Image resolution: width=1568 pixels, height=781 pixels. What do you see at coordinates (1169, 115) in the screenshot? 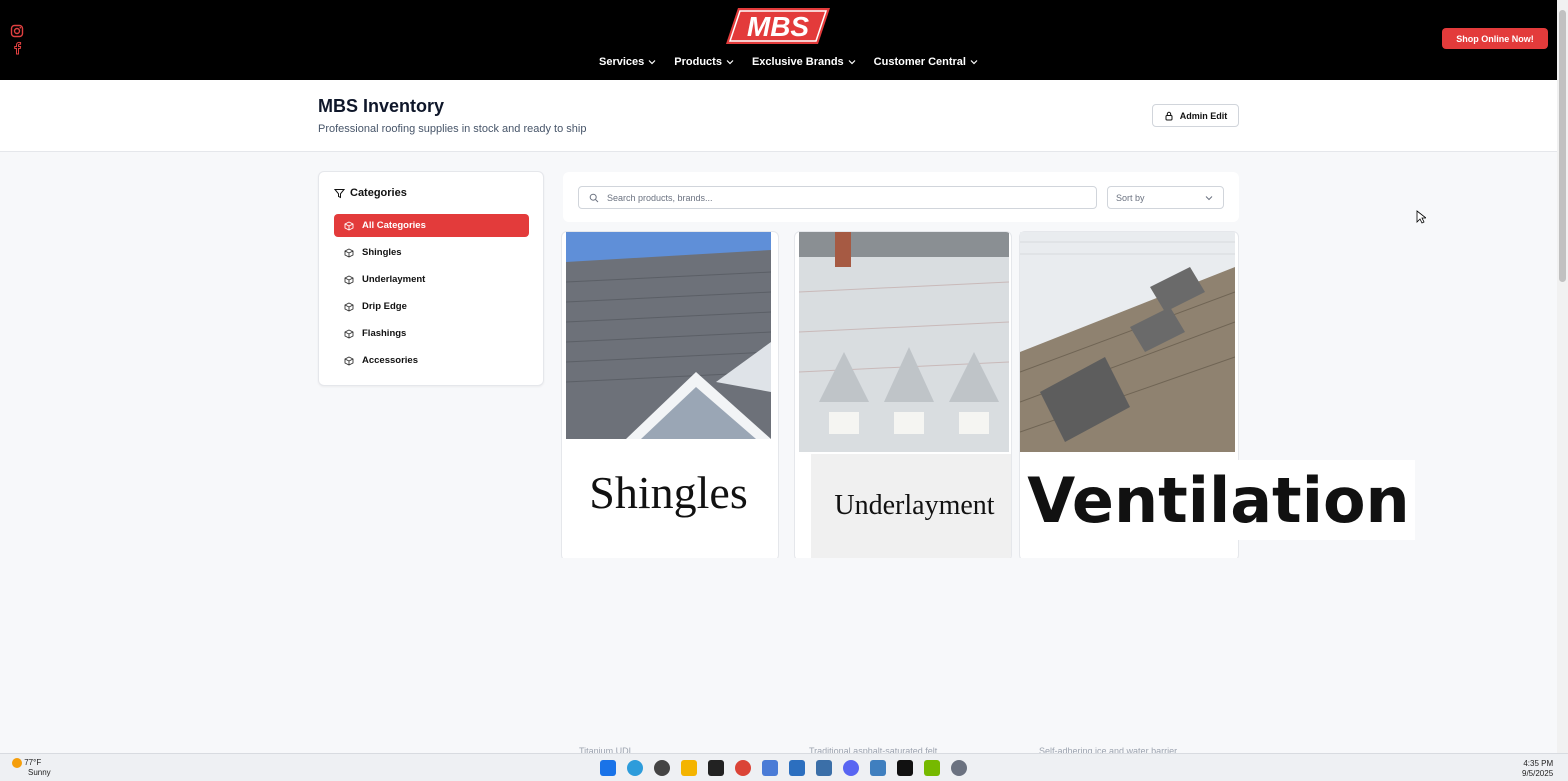
I see `lock-icon` at bounding box center [1169, 115].